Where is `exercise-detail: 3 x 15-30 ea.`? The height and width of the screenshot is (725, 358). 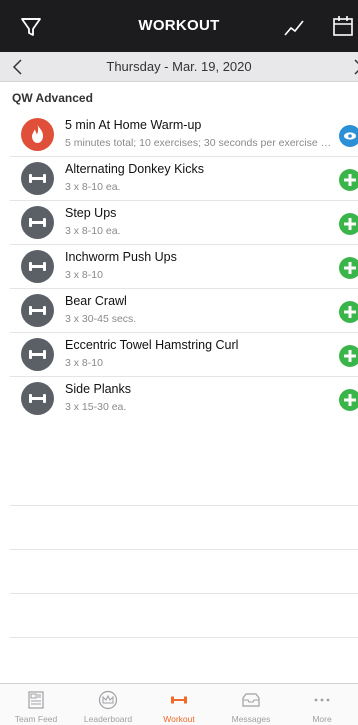 exercise-detail: 3 x 15-30 ea. is located at coordinates (96, 407).